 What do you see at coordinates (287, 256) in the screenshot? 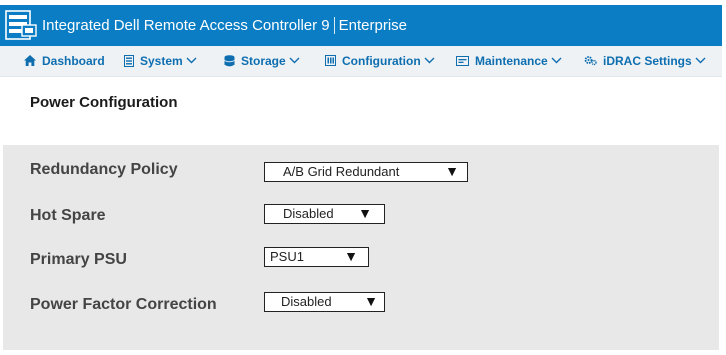
I see `primary-psu-value: PSU1` at bounding box center [287, 256].